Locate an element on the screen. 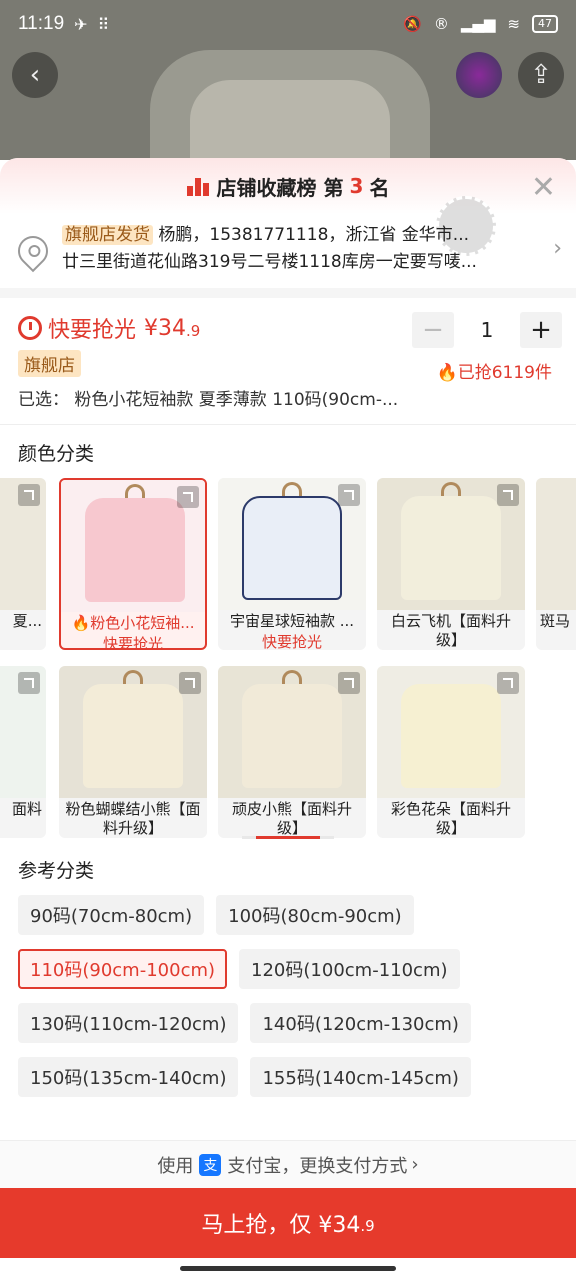 The width and height of the screenshot is (576, 1280). chevron-left-icon: ‹ is located at coordinates (35, 75).